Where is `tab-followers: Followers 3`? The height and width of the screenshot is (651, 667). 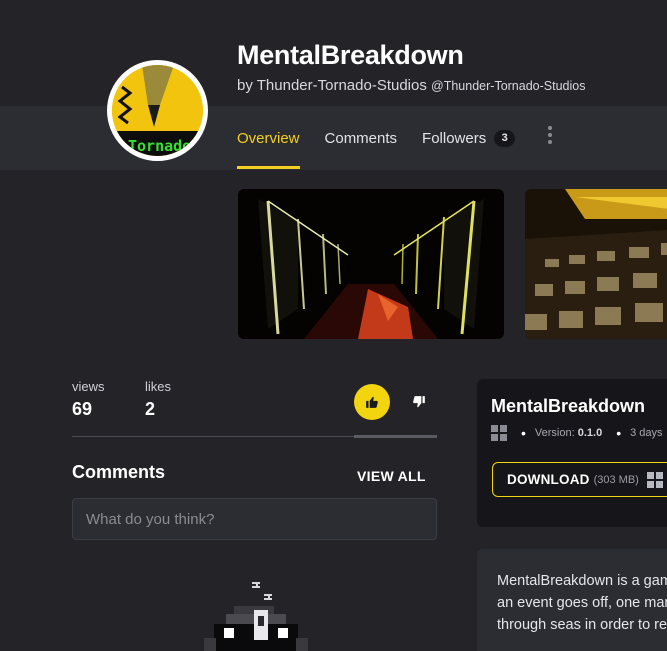
tab-followers: Followers 3 is located at coordinates (469, 138).